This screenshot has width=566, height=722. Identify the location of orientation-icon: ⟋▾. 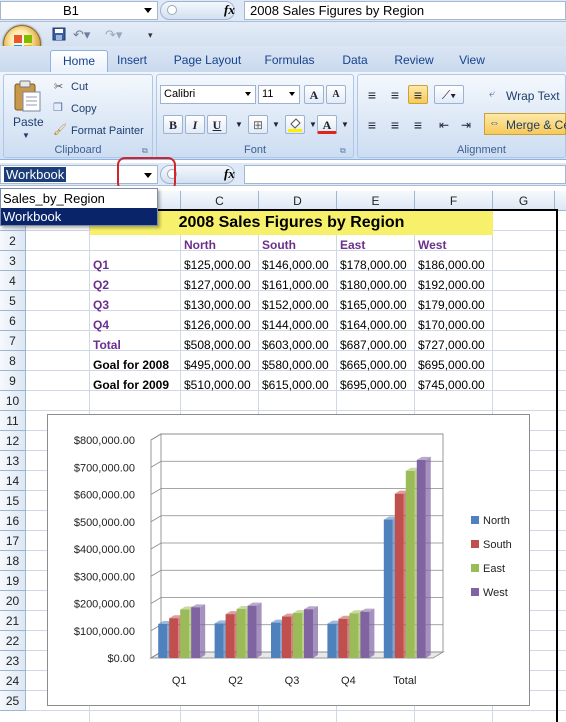
(449, 94).